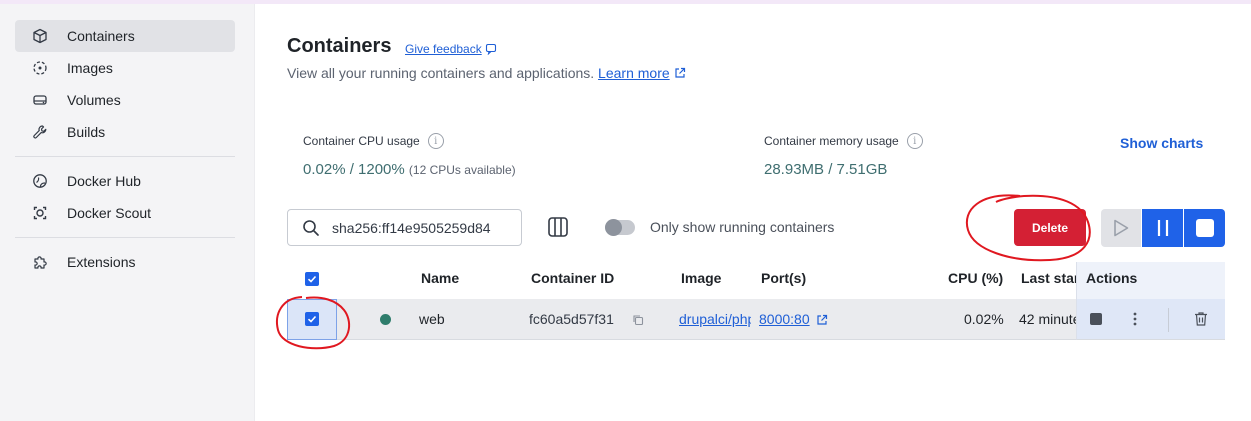 This screenshot has height=421, width=1251. Describe the element at coordinates (385, 319) in the screenshot. I see `running-status-dot` at that location.